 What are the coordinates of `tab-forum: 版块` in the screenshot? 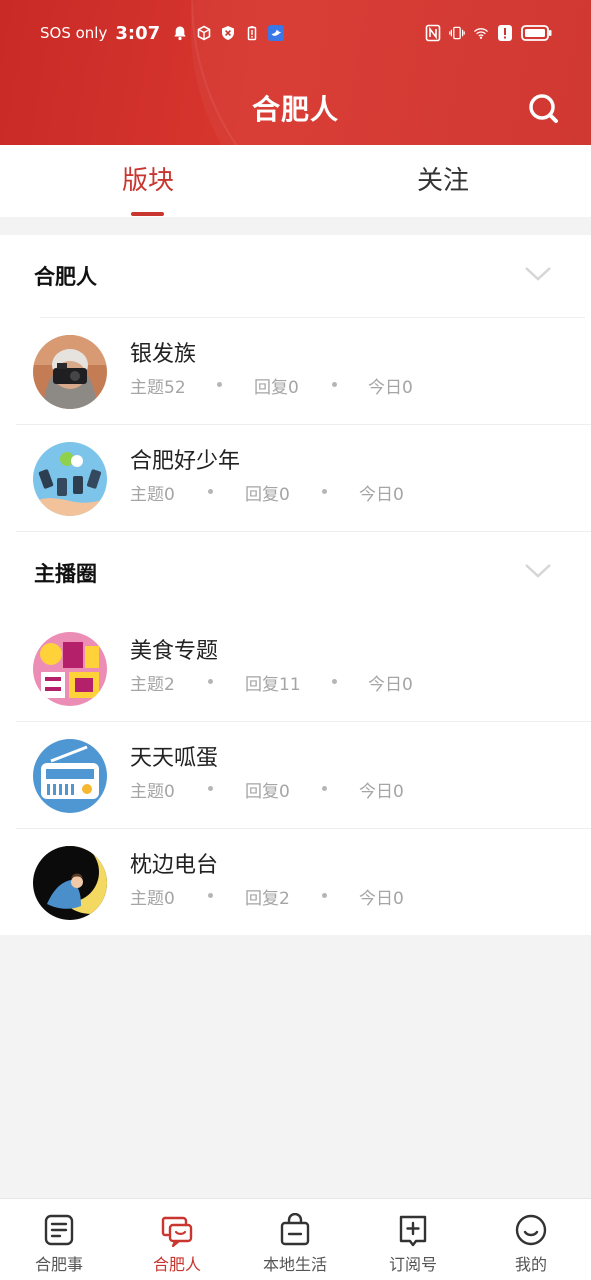 It's located at (148, 181).